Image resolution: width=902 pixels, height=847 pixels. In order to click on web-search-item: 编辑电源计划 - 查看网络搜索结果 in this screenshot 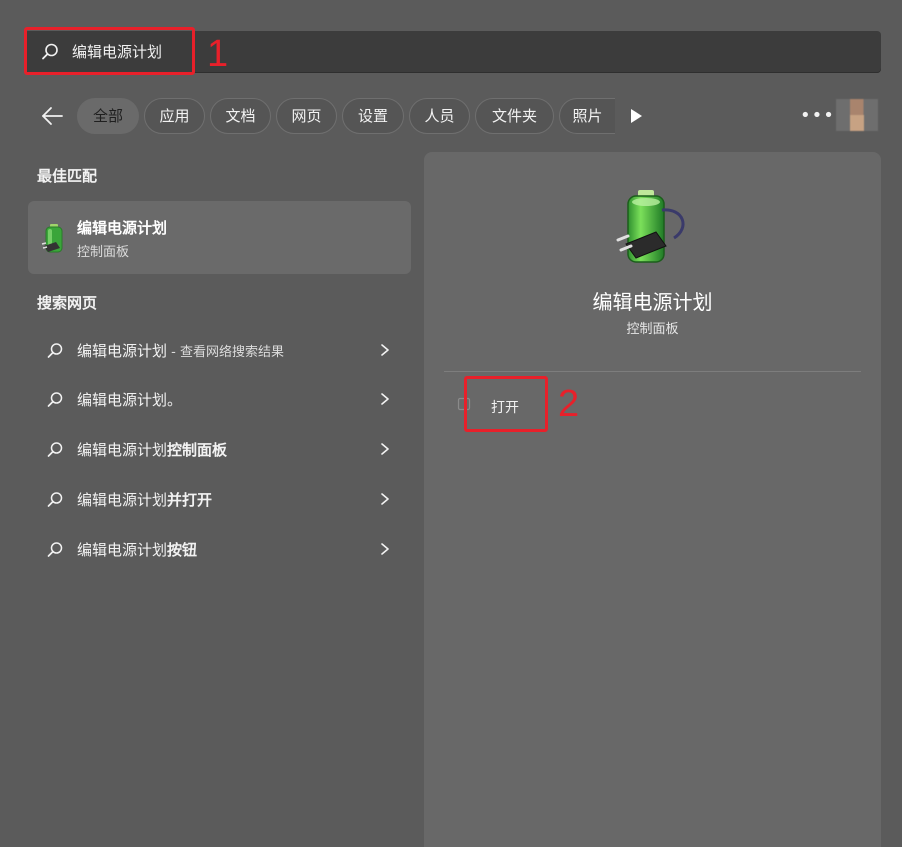, I will do `click(219, 350)`.